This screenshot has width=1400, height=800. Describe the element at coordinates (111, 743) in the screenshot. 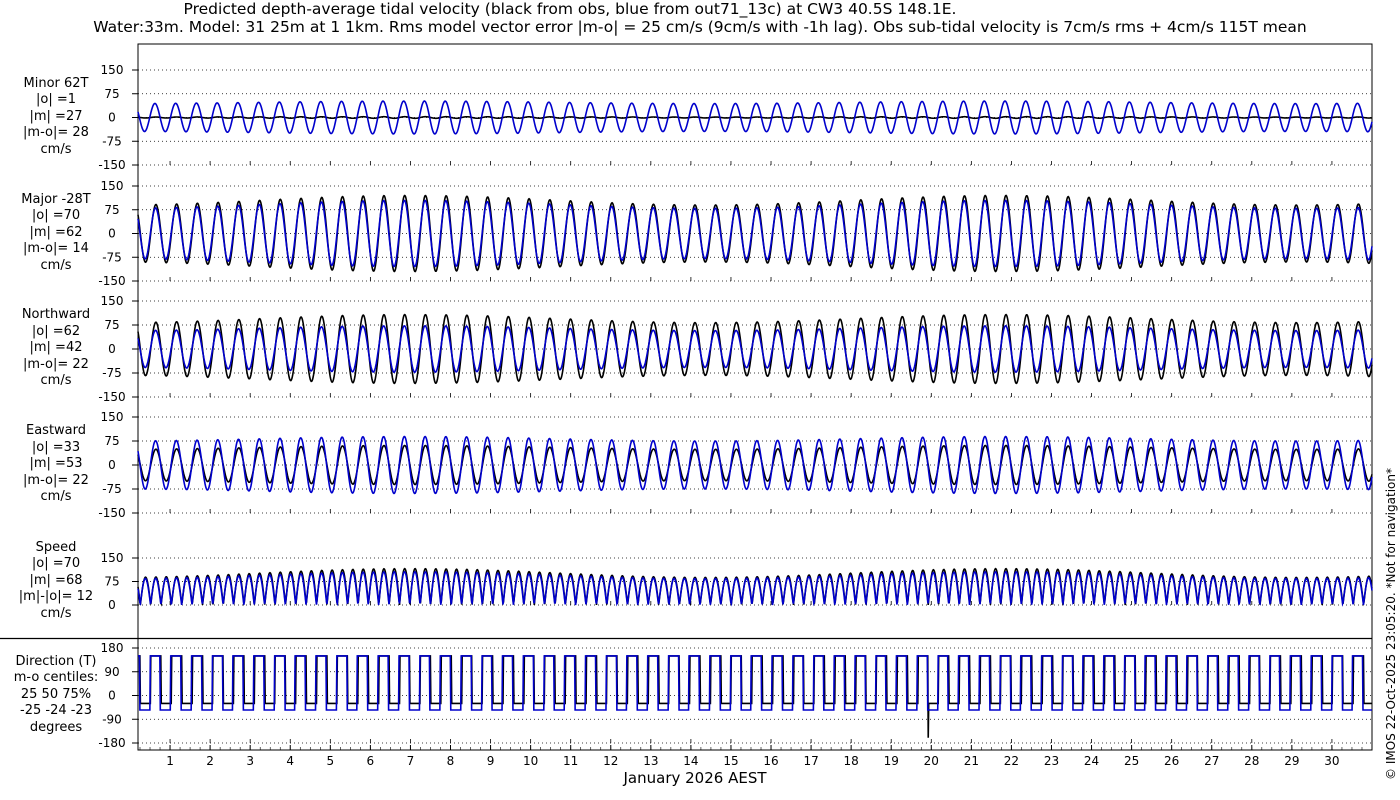

I see `y-tick-label-direction: -180` at that location.